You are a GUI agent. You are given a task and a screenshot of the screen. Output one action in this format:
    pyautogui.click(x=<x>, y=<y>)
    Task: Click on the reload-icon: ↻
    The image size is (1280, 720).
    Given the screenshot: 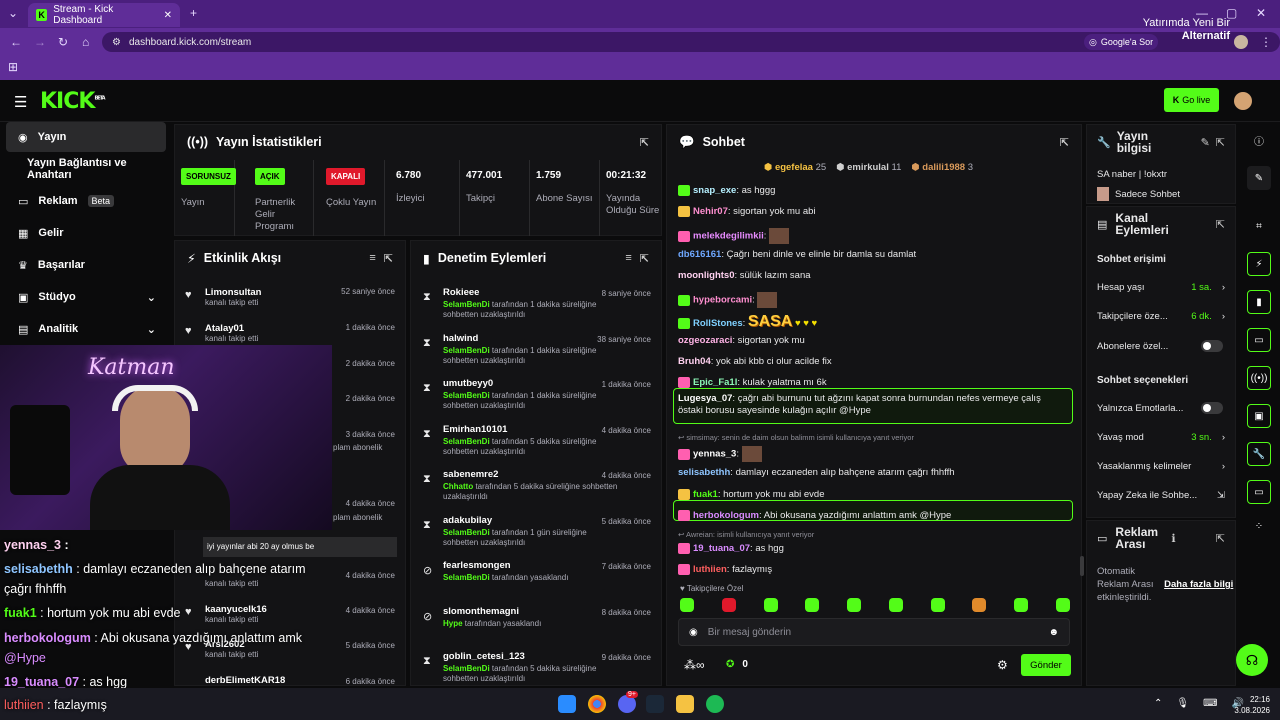 What is the action you would take?
    pyautogui.click(x=63, y=42)
    